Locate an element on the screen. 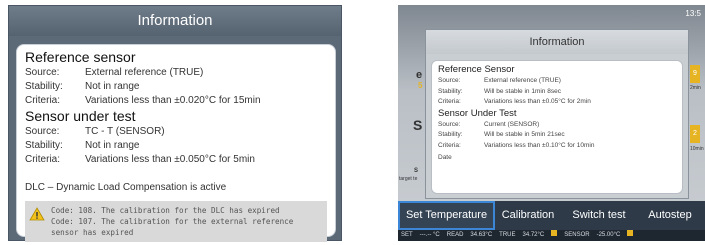  read-label: READ is located at coordinates (455, 235).